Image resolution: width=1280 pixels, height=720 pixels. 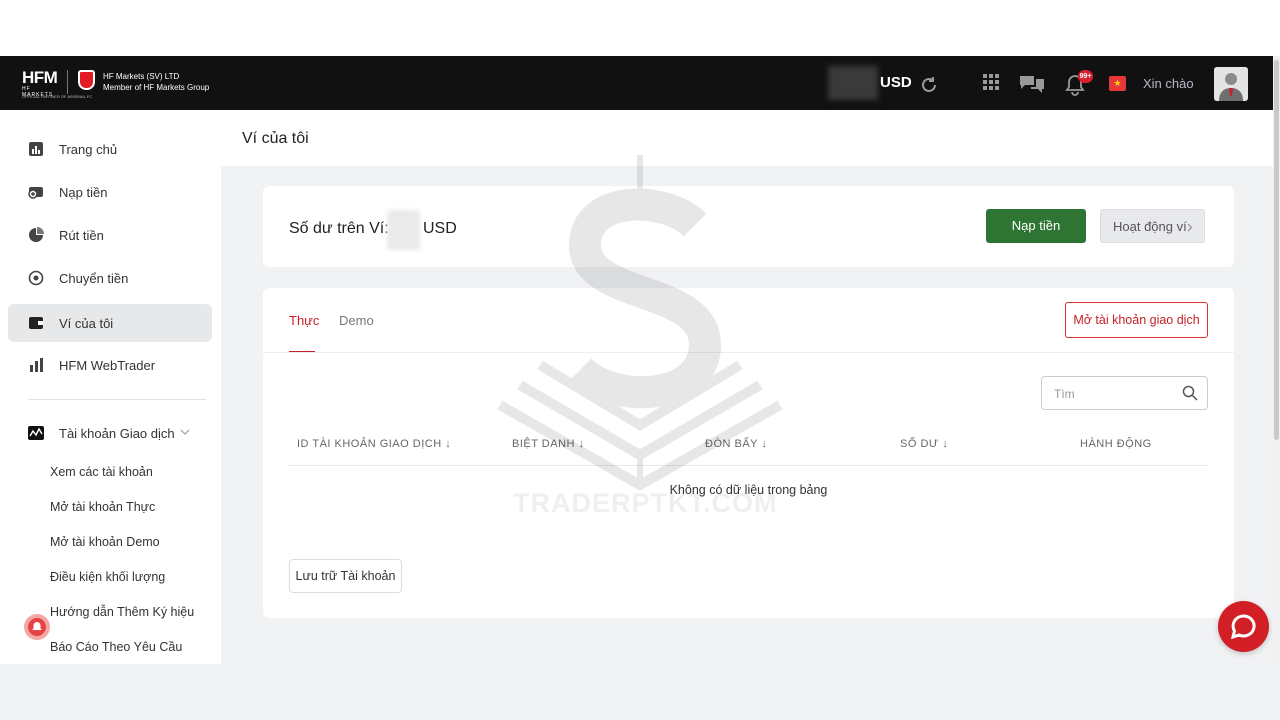 What do you see at coordinates (853, 83) in the screenshot?
I see `balance-blurred` at bounding box center [853, 83].